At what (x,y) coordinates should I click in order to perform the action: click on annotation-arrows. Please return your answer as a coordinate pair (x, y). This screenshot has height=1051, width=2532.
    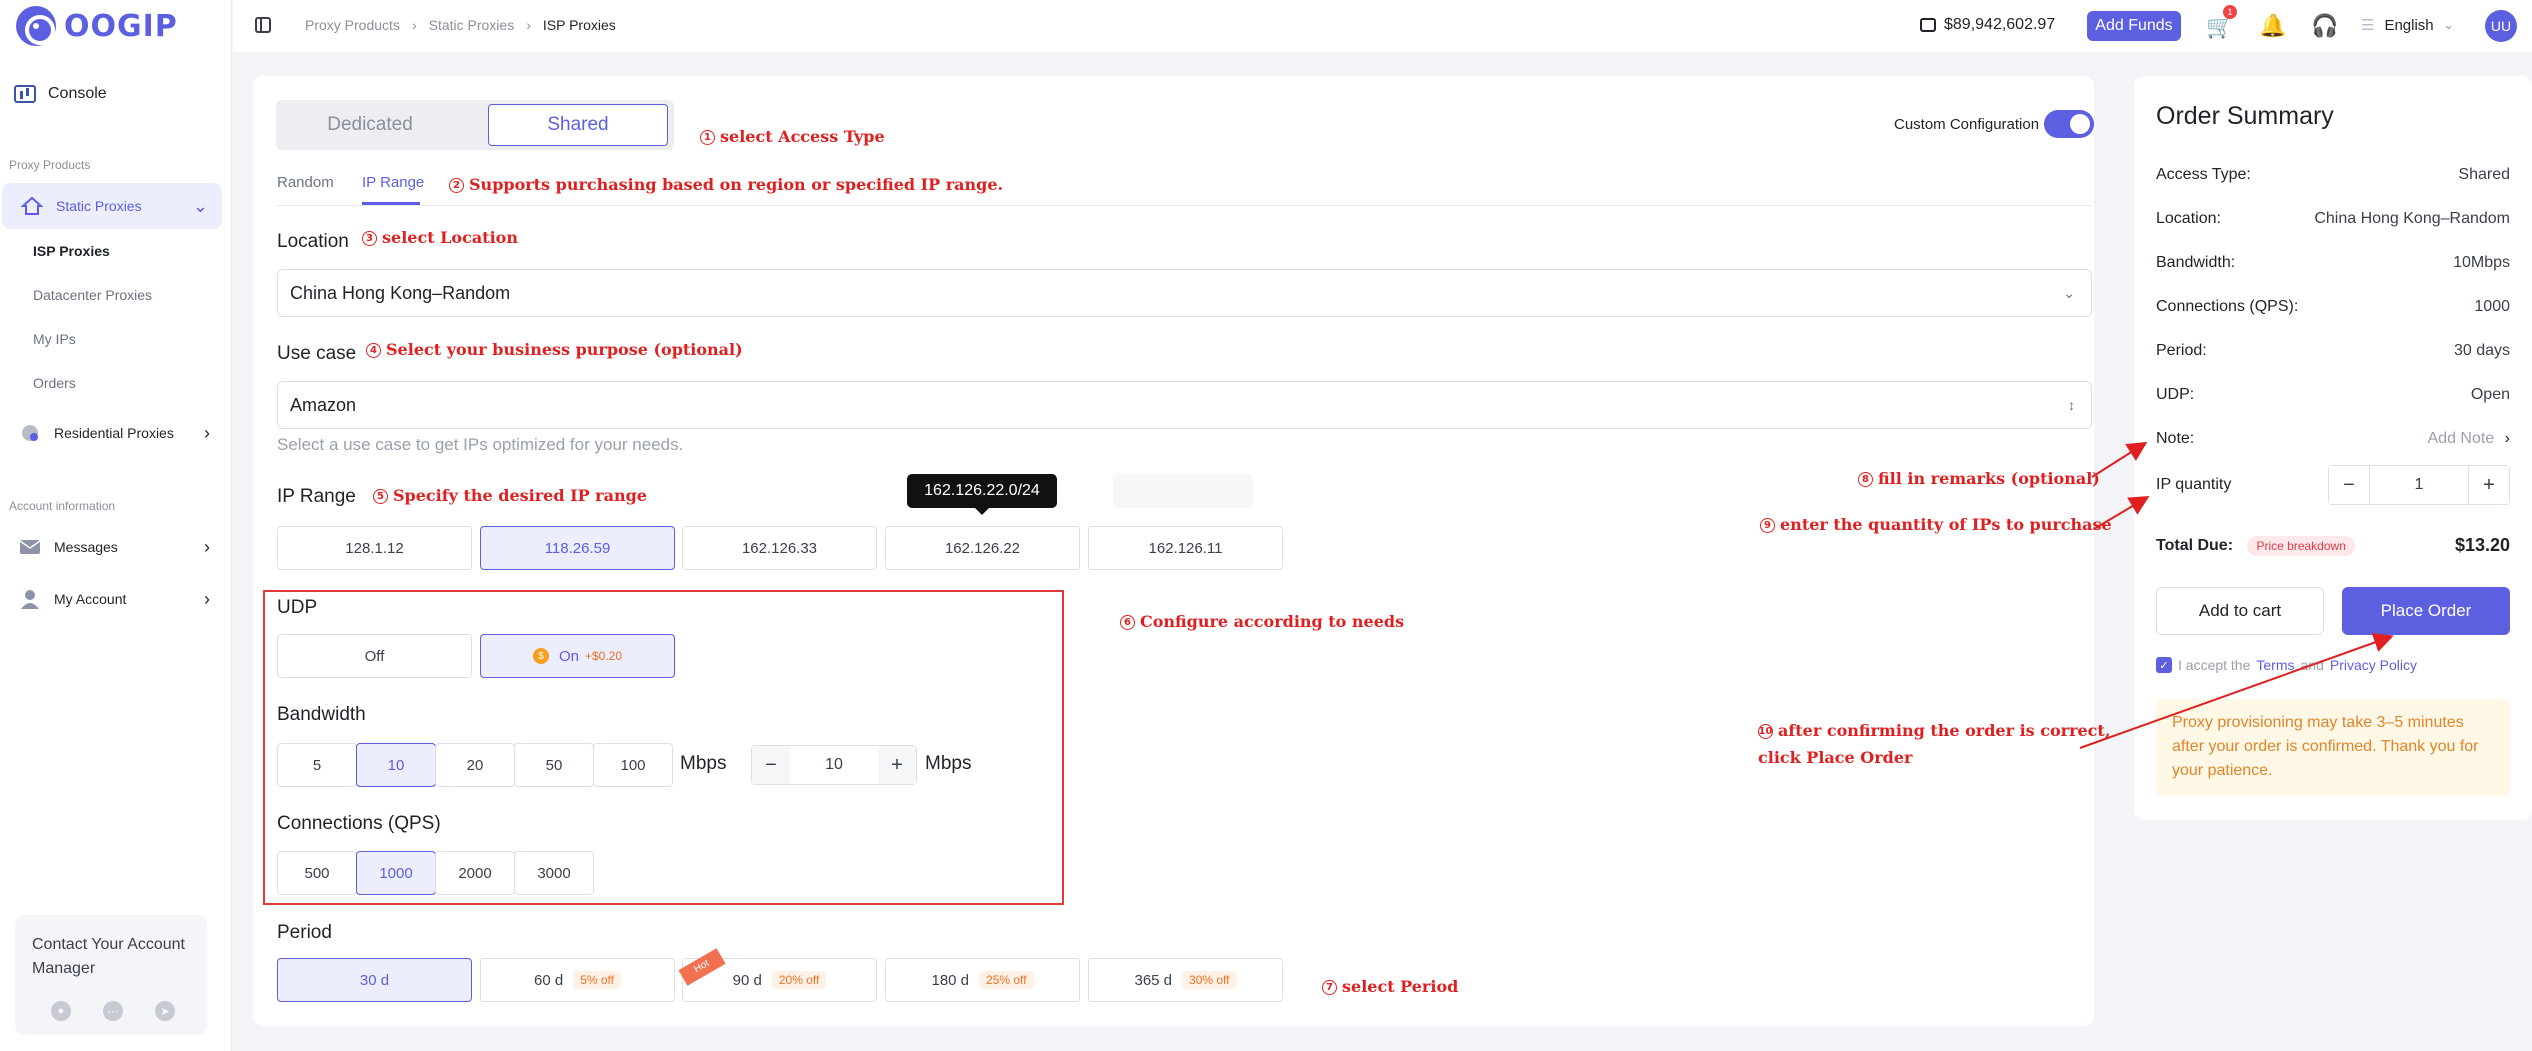
    Looking at the image, I should click on (2236, 595).